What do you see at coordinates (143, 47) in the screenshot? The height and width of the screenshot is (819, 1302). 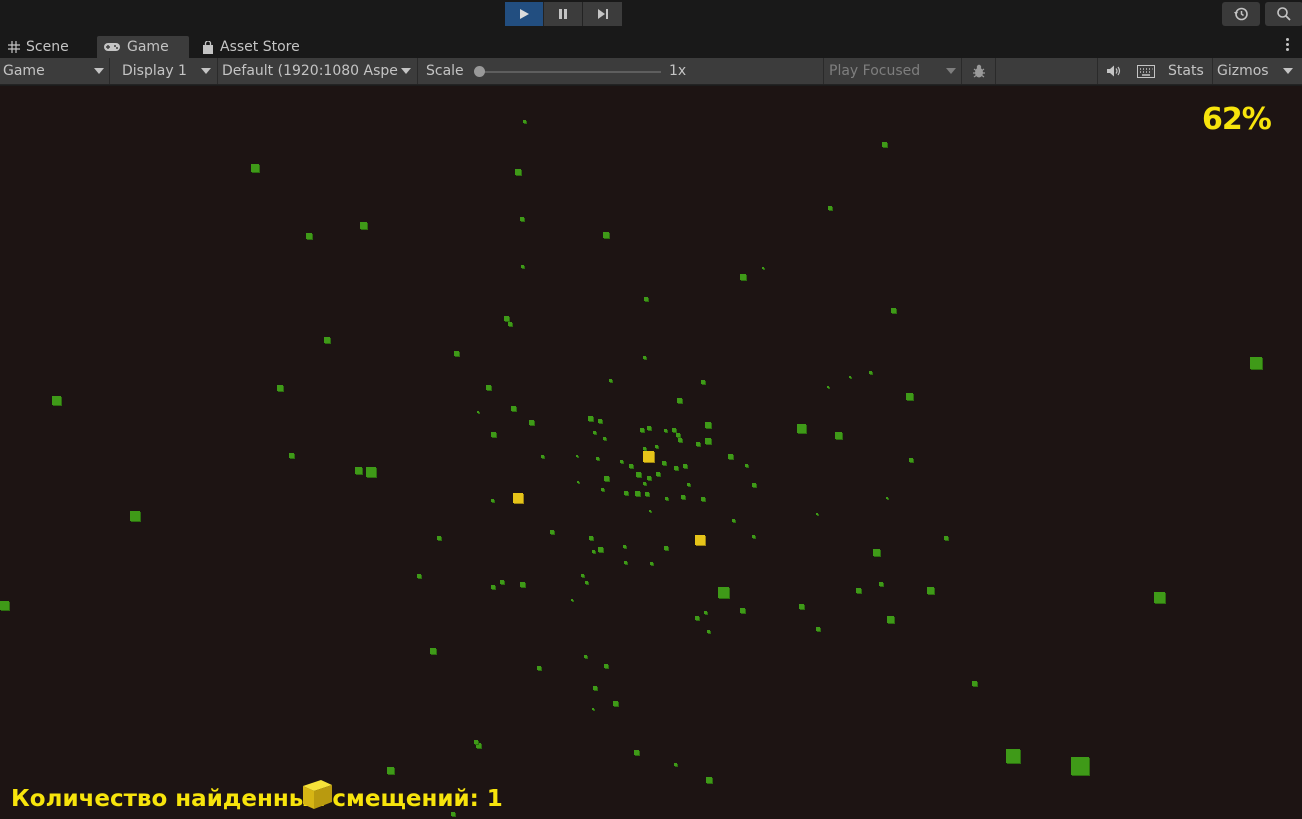 I see `tab-game: Game` at bounding box center [143, 47].